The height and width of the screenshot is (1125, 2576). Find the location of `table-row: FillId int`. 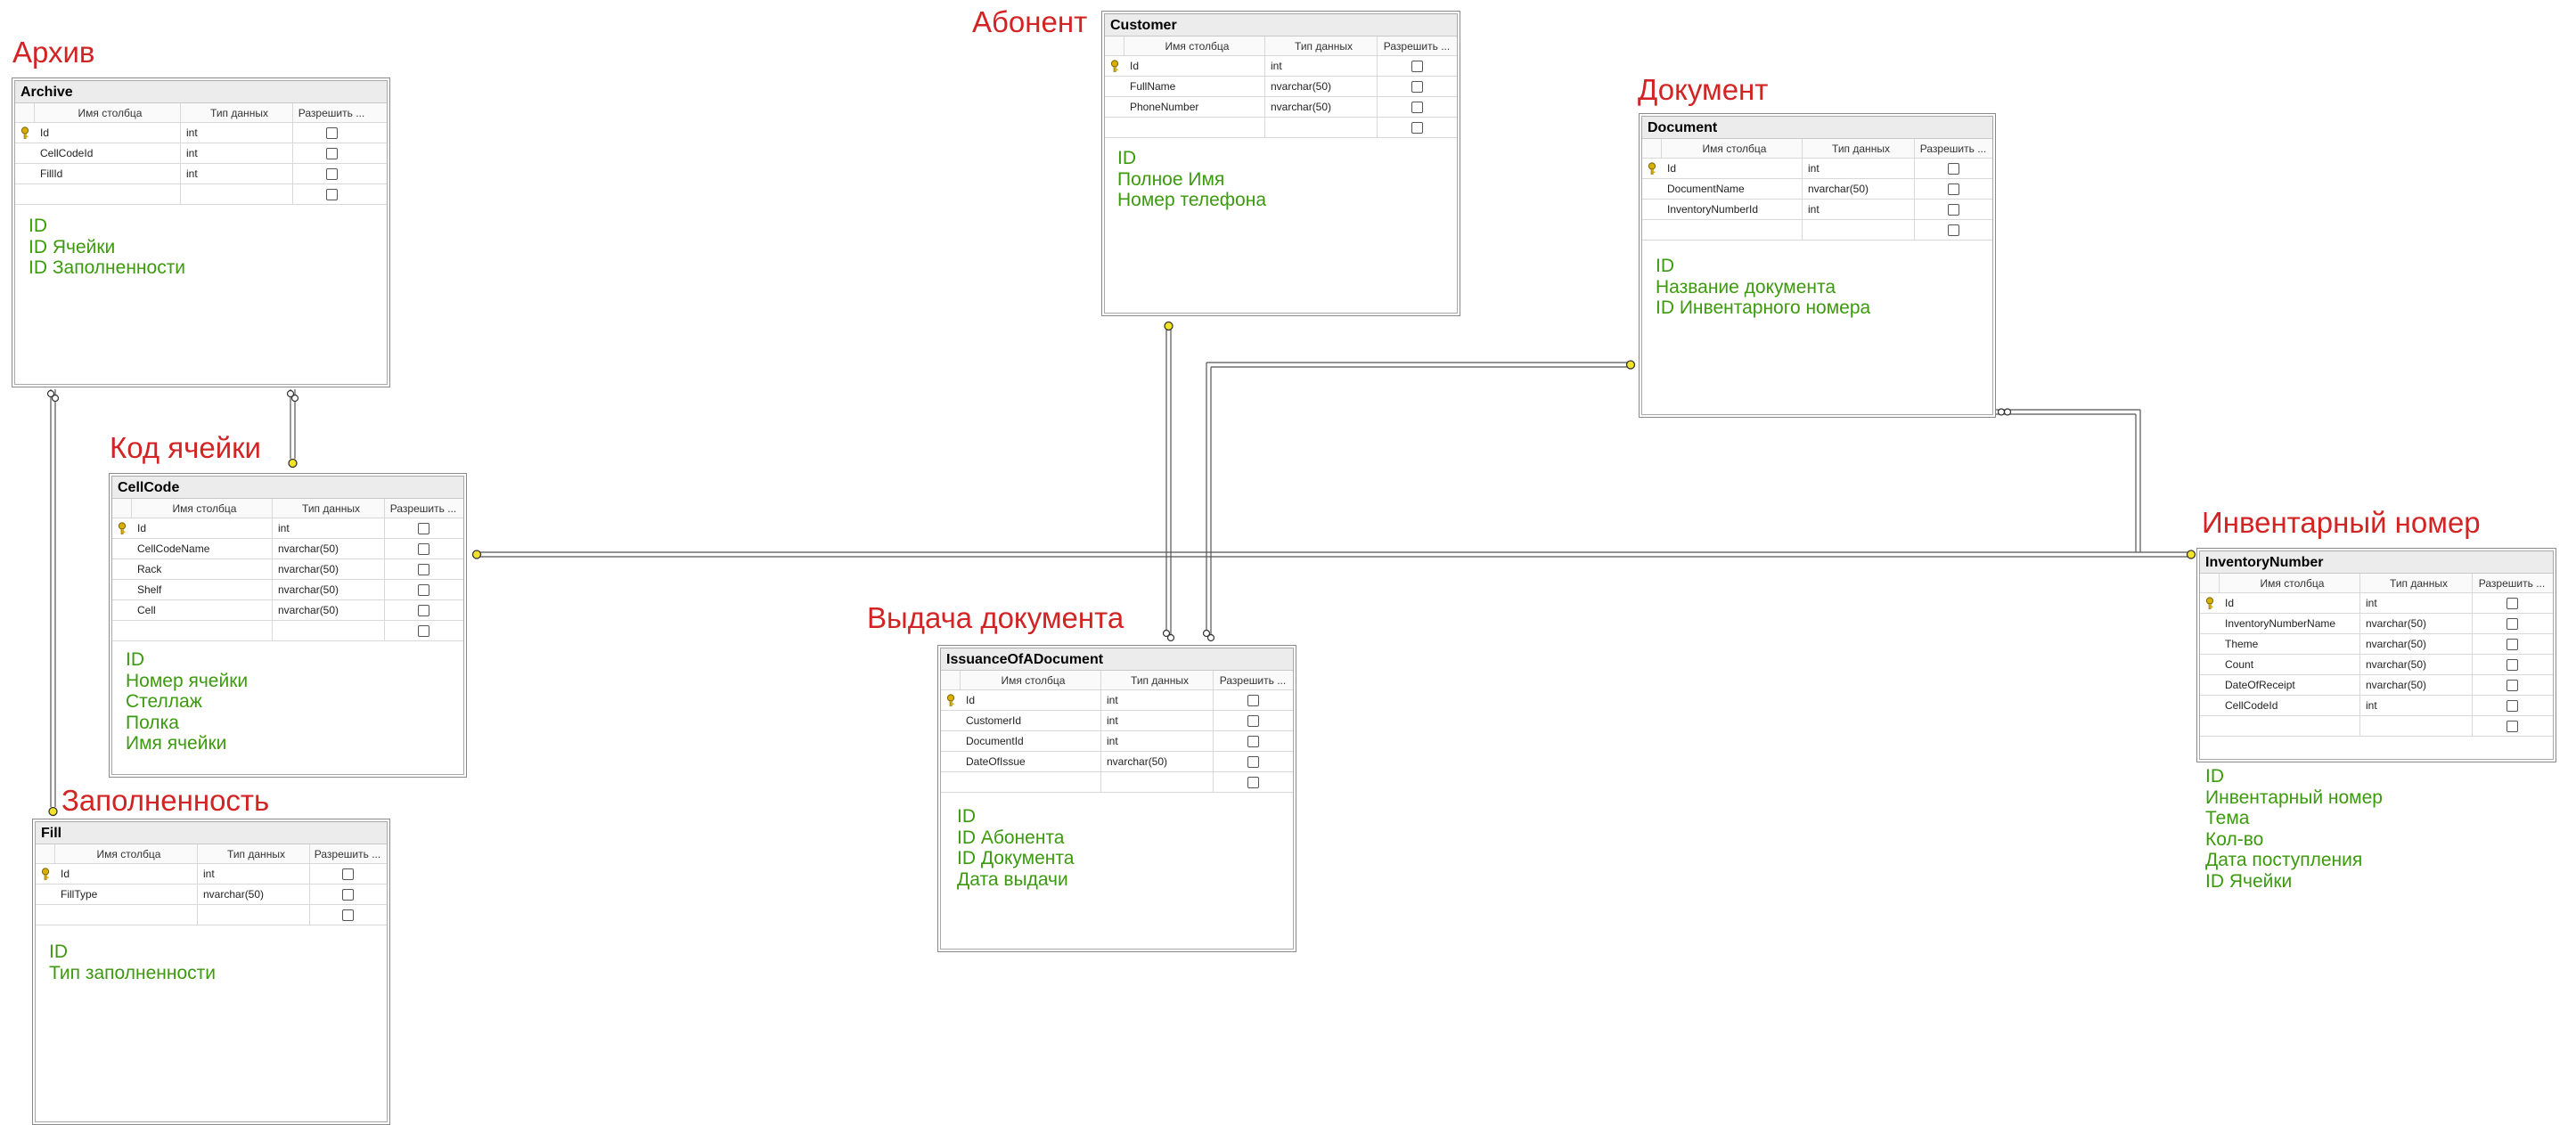

table-row: FillId int is located at coordinates (201, 174).